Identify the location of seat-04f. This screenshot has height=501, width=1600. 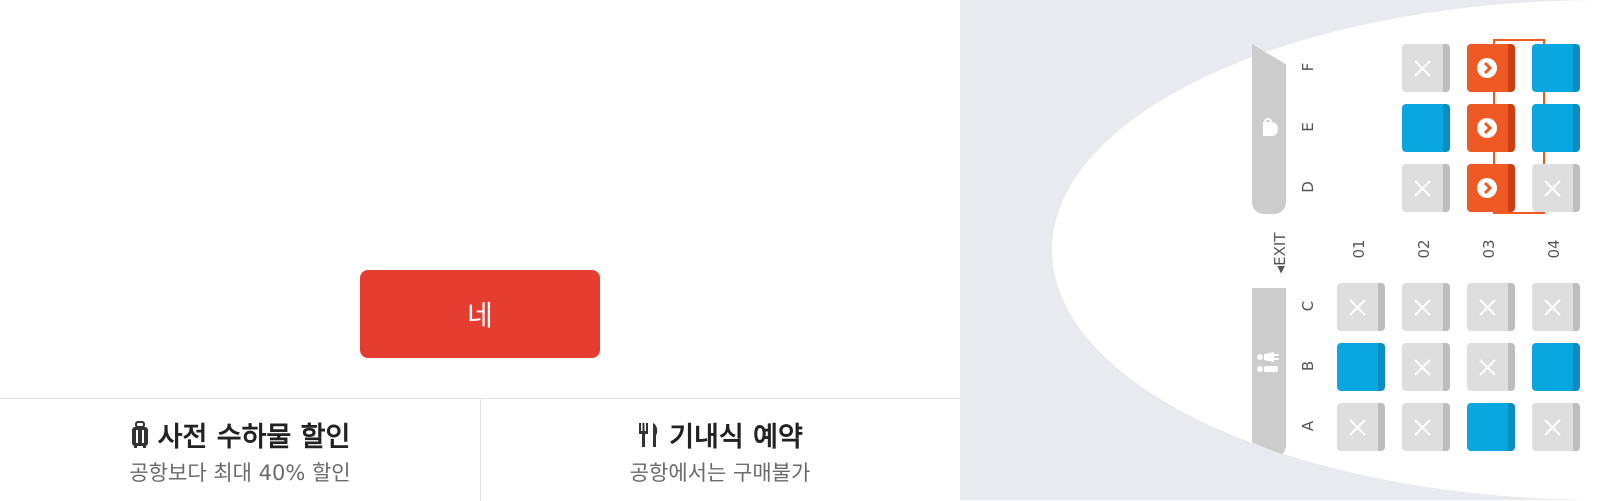
(1556, 68).